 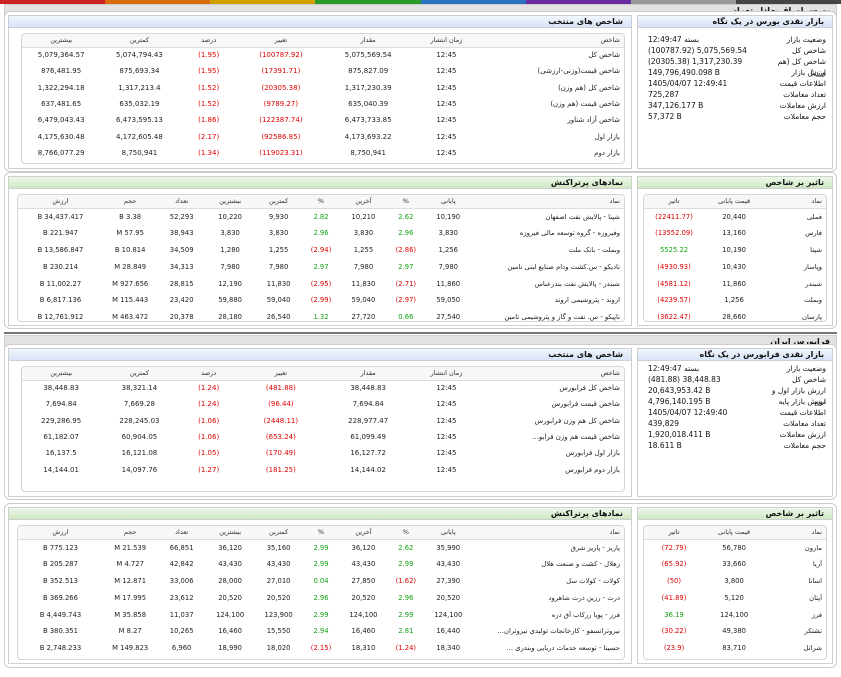 I want to click on column-header: نماد, so click(x=548, y=533).